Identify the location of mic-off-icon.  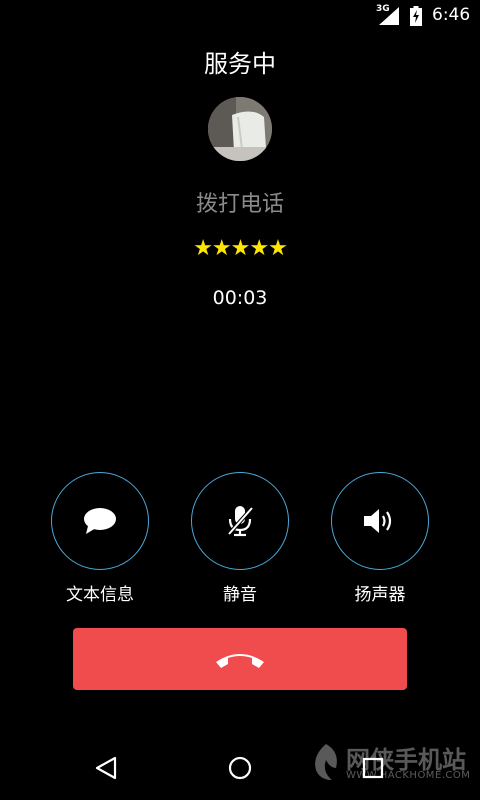
(240, 521).